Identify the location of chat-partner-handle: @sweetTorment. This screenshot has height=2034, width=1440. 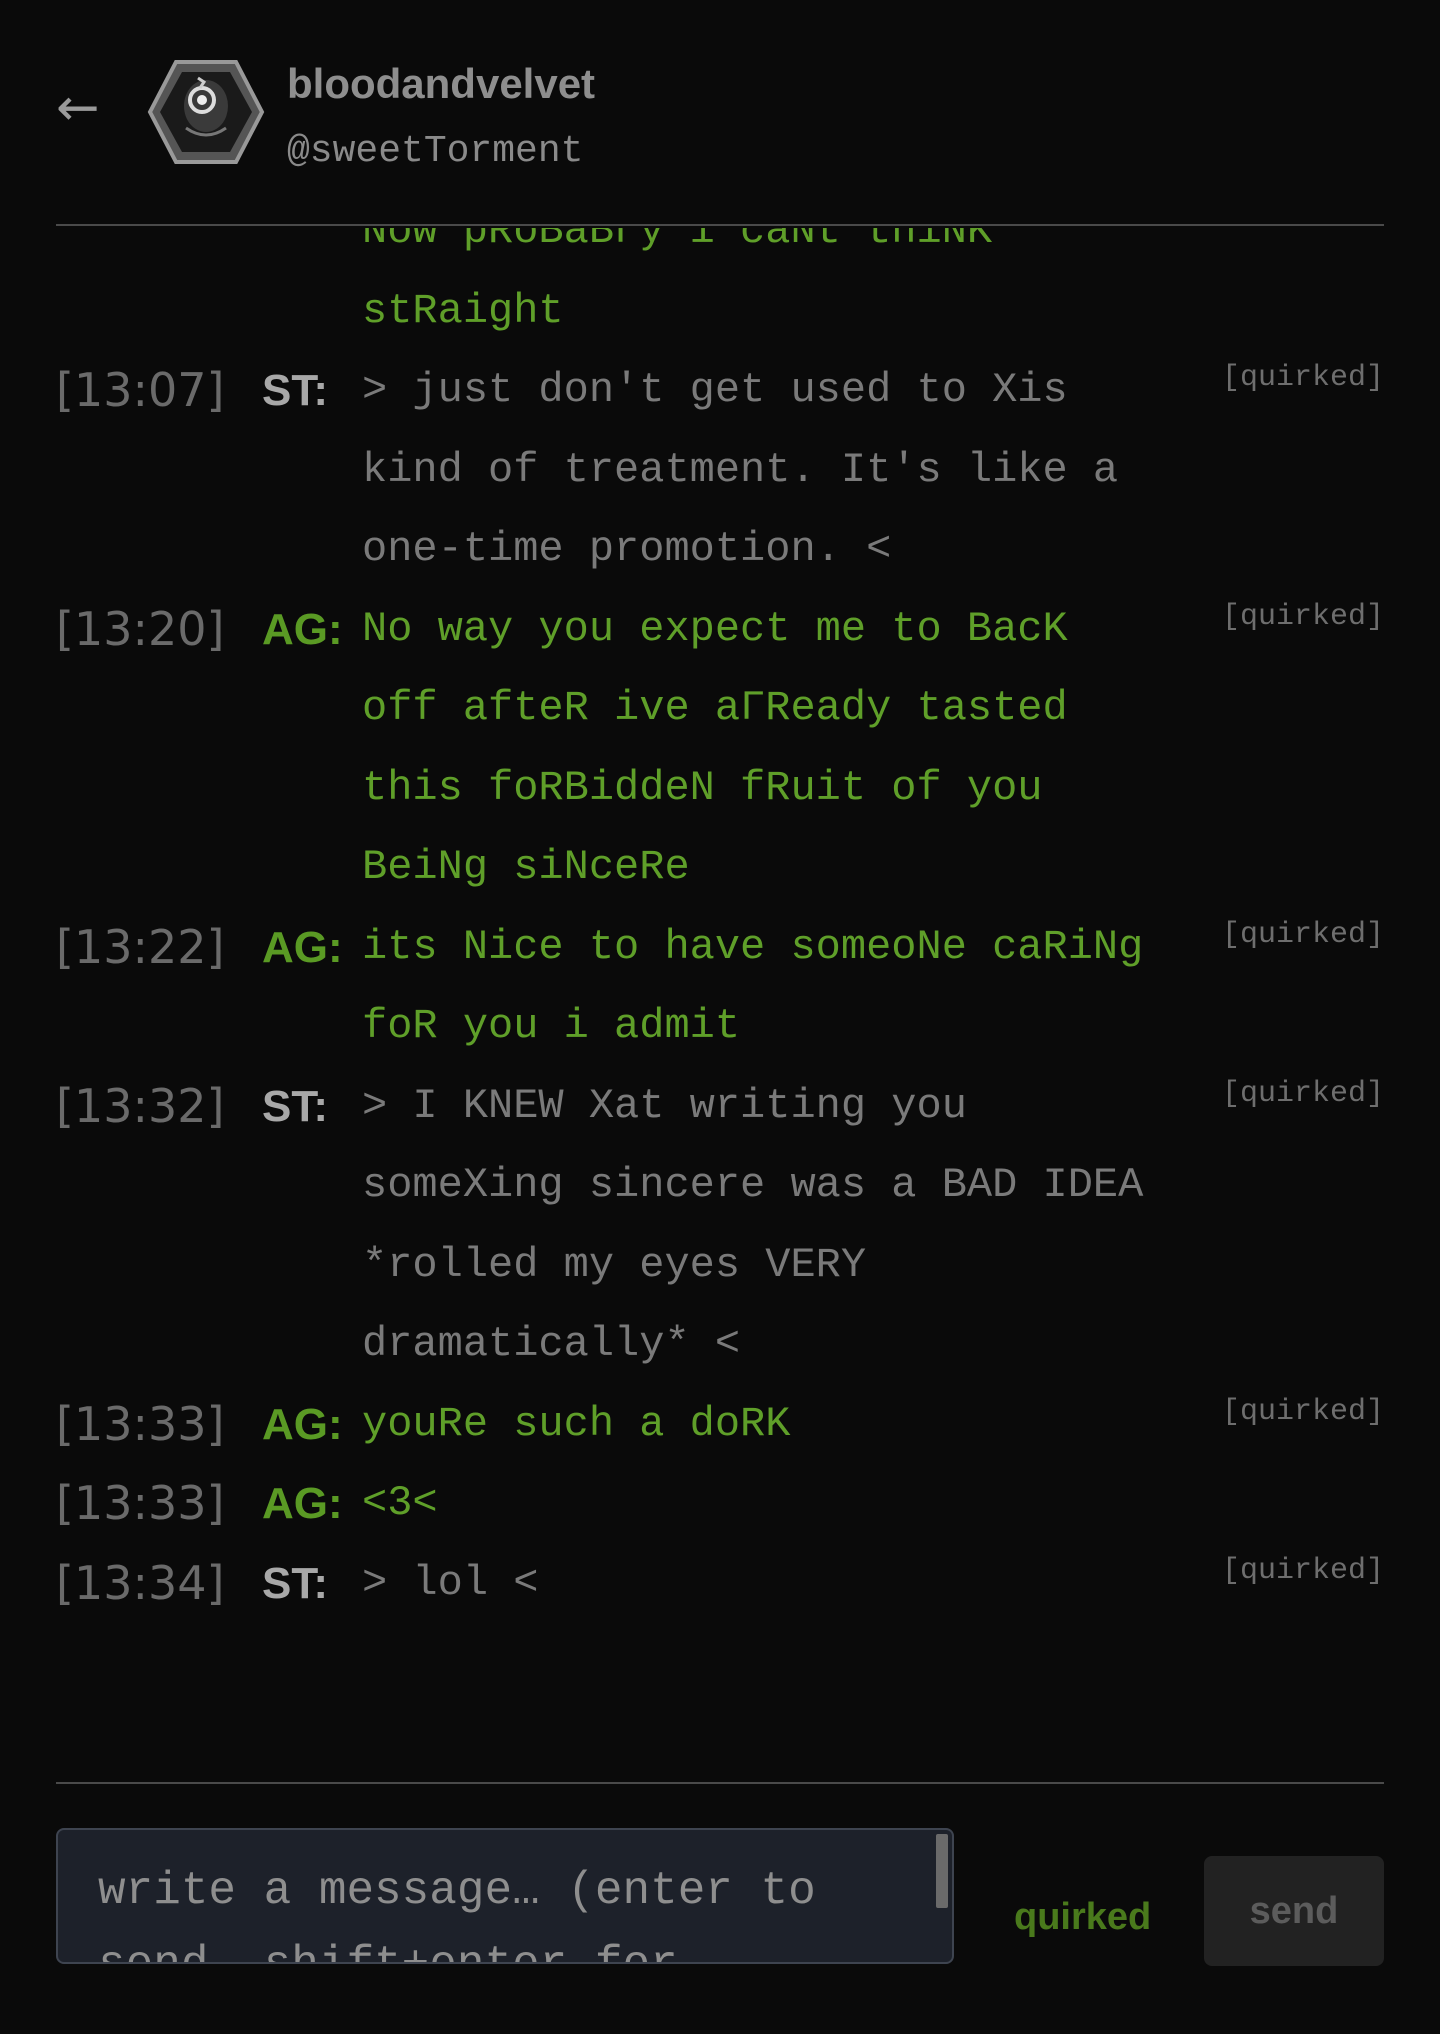
(435, 151).